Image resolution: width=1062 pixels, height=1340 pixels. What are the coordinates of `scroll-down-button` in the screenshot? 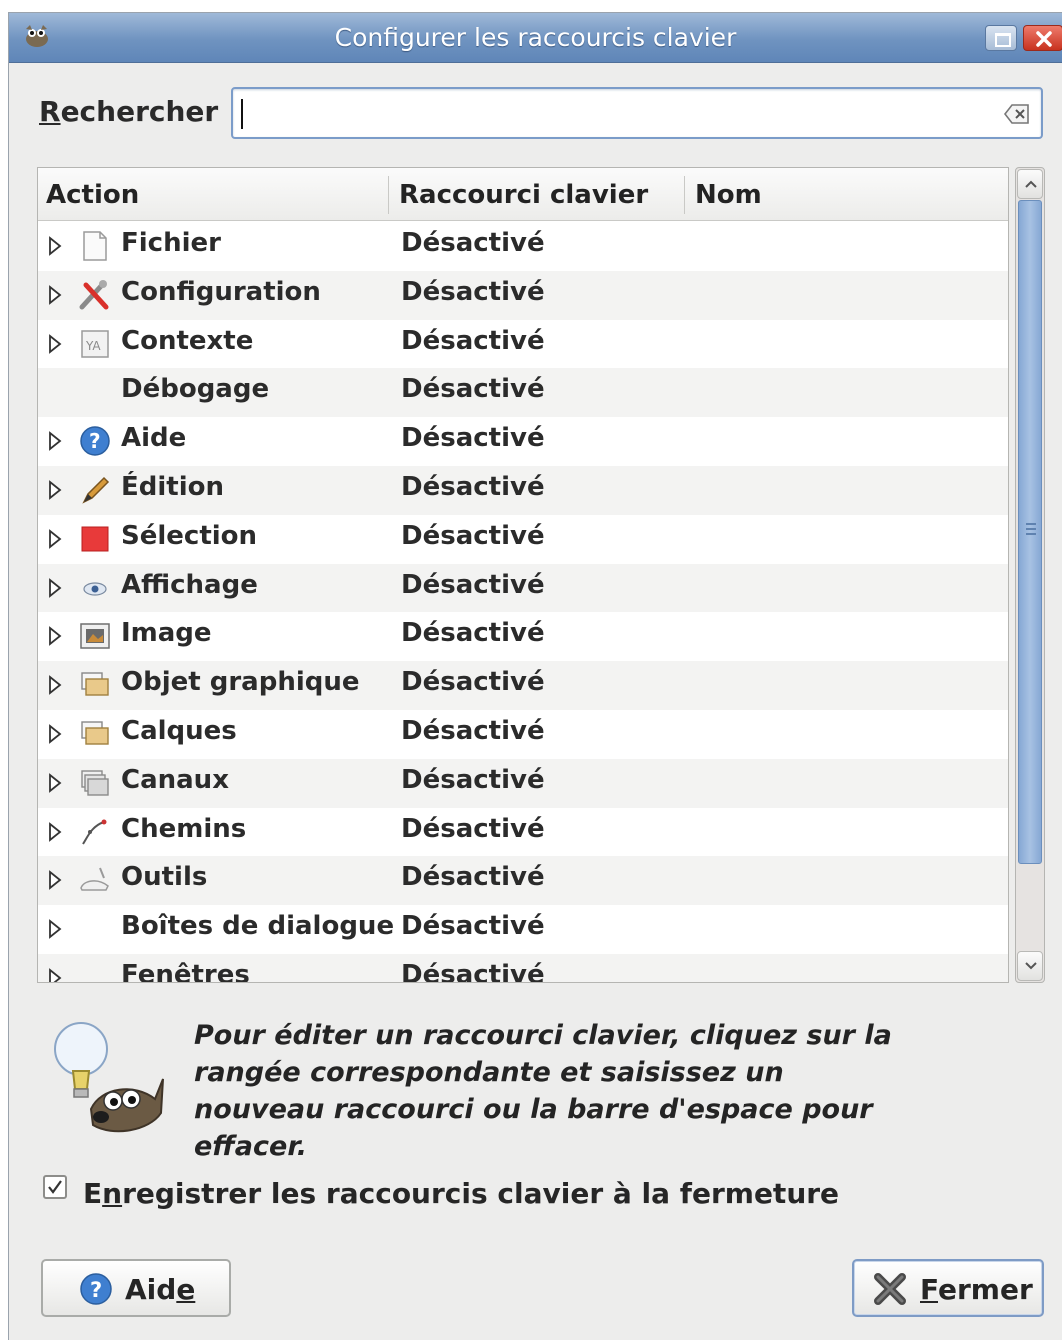 It's located at (1030, 966).